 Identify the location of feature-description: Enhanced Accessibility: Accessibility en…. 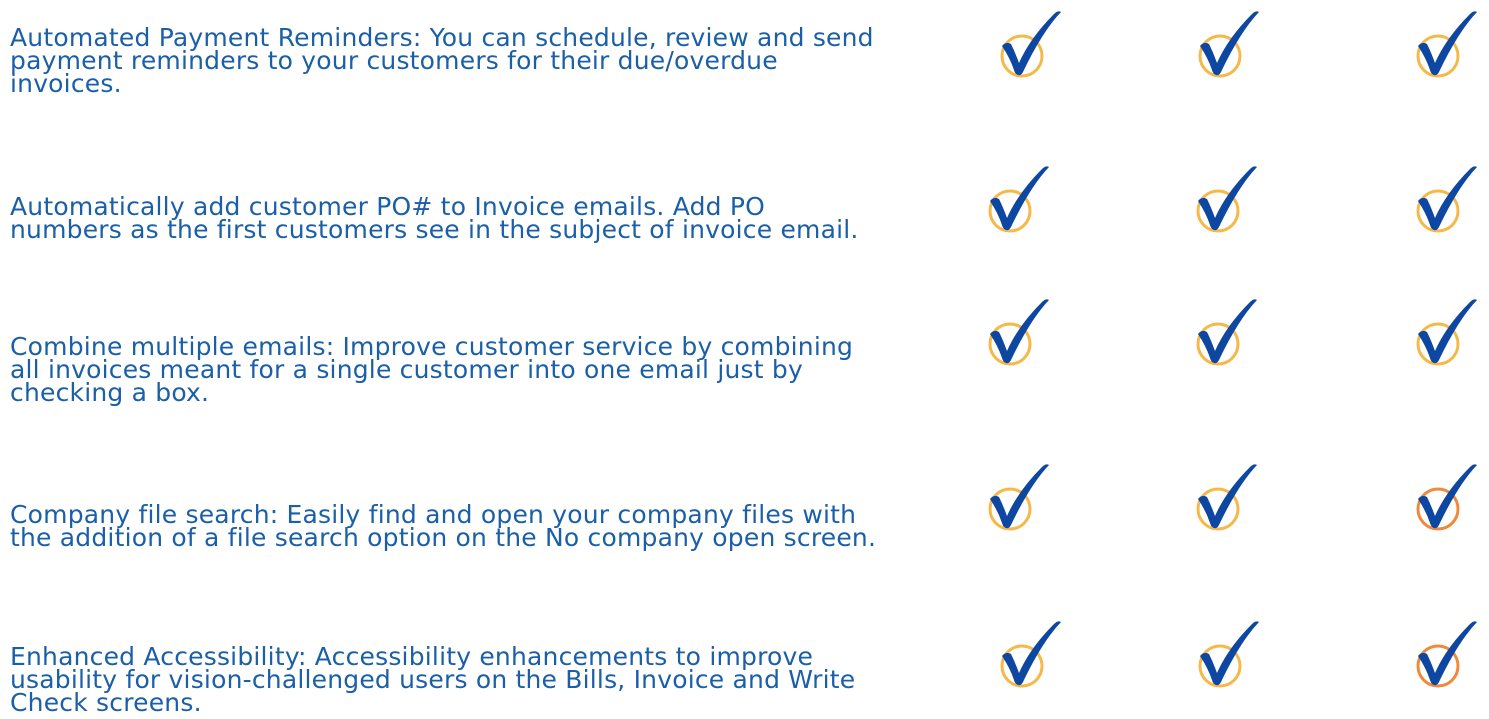
(433, 679).